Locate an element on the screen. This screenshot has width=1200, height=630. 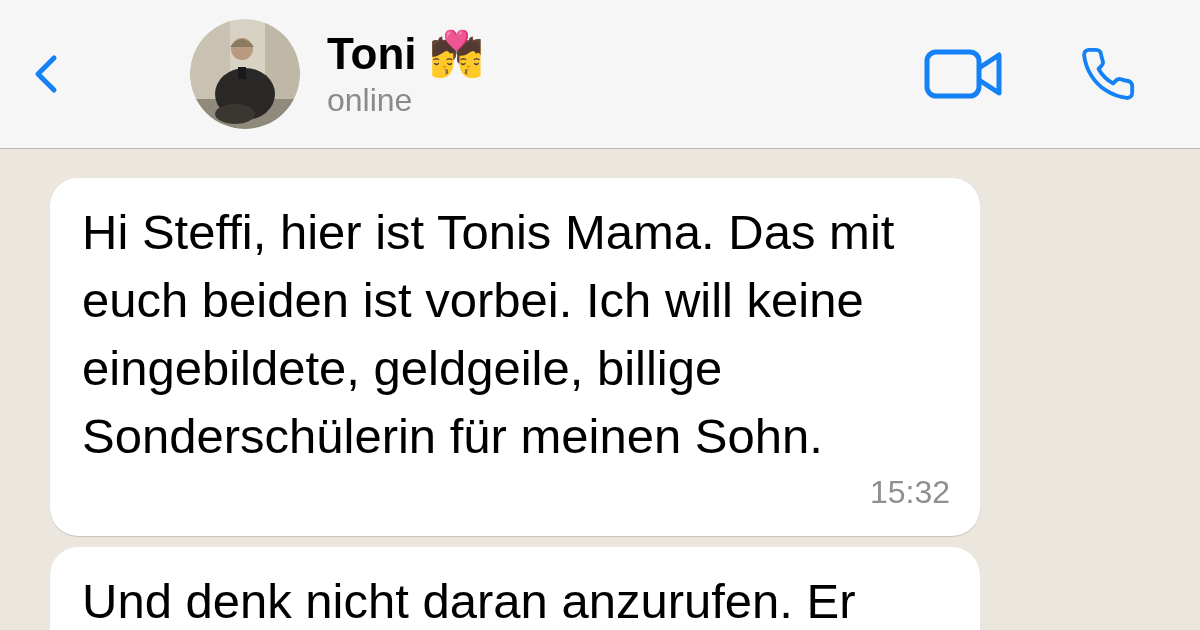
emoji: 💏 is located at coordinates (456, 54).